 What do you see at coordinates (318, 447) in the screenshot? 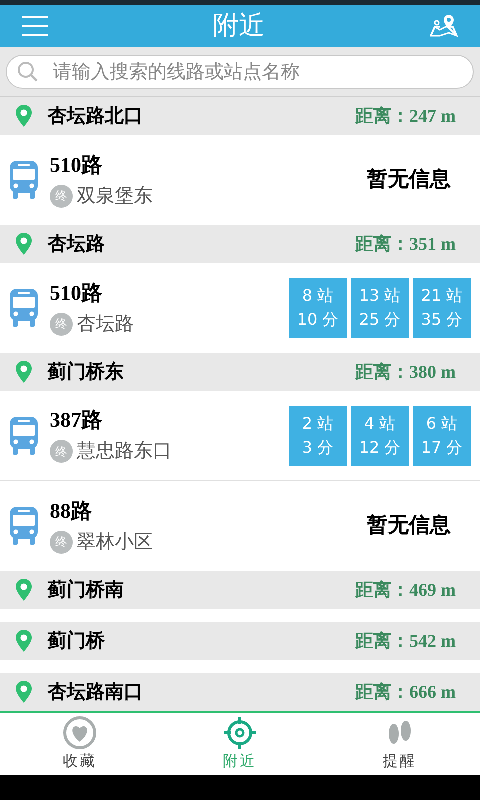
I see `minutes-away: 3 分` at bounding box center [318, 447].